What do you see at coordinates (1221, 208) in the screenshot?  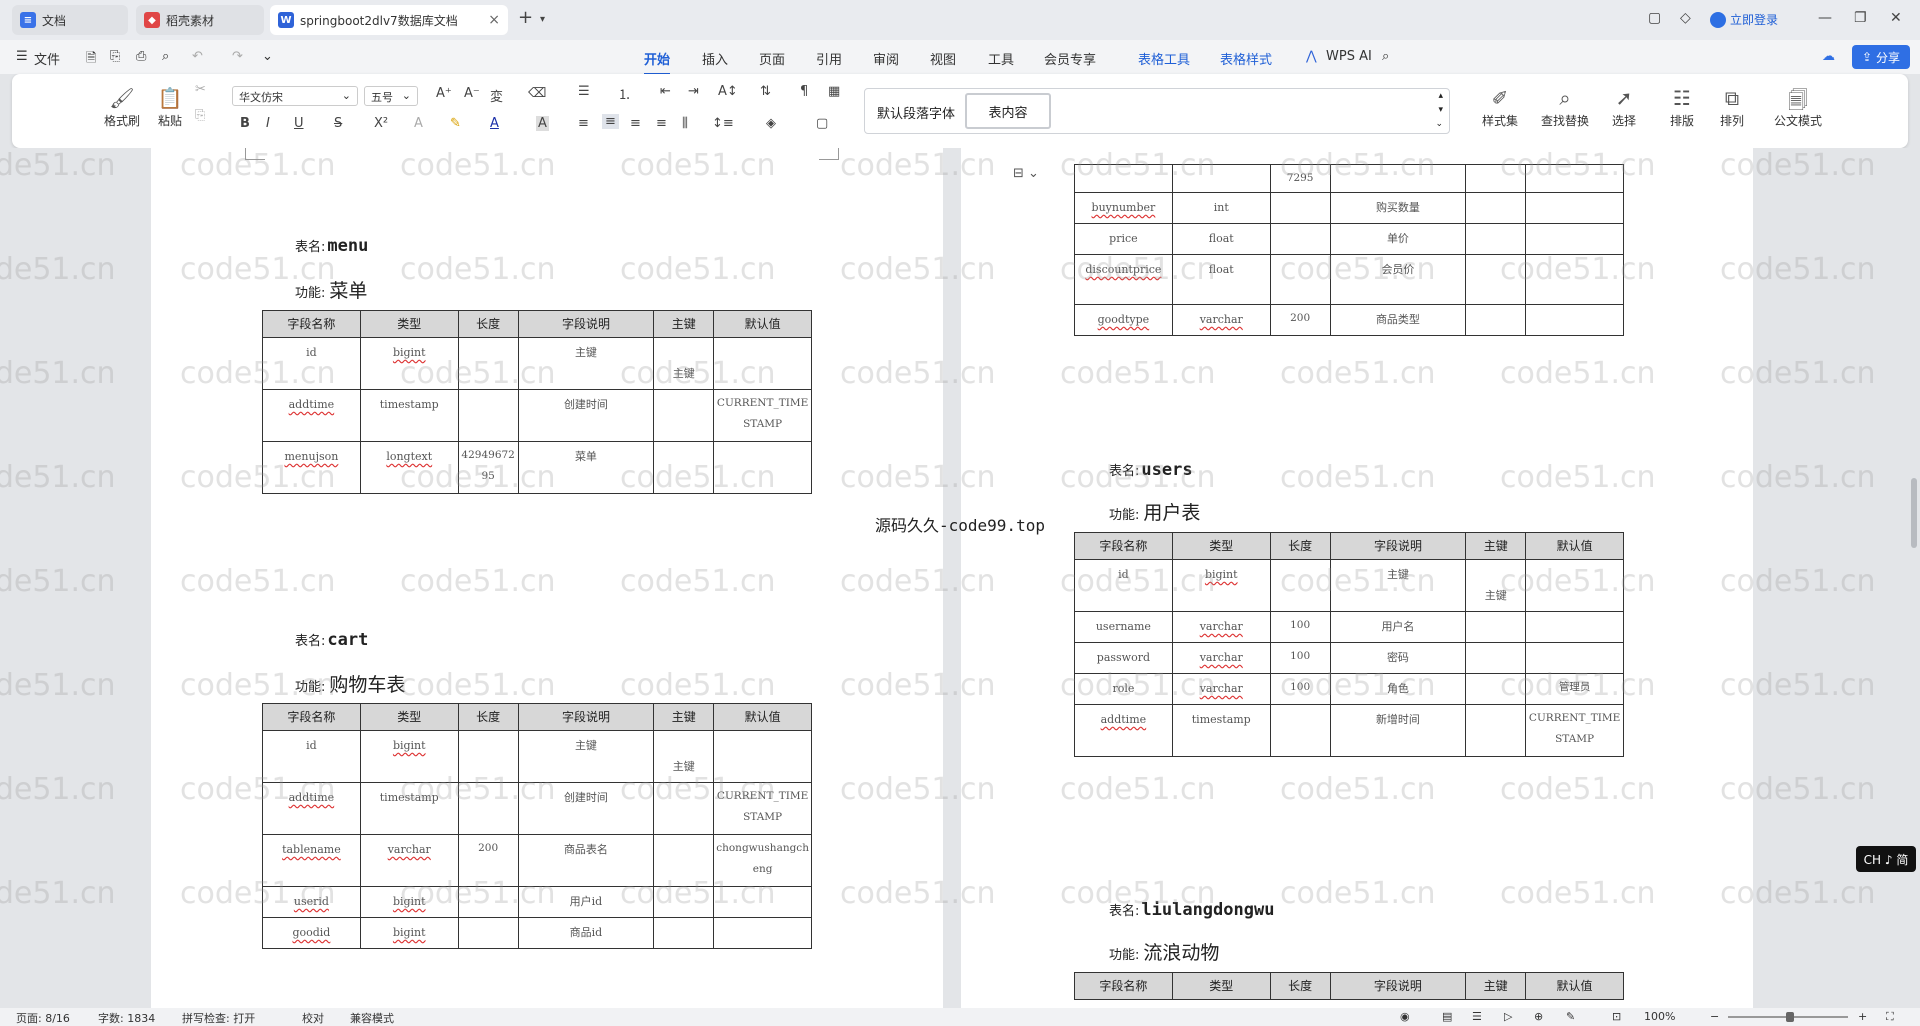 I see `table-cell: int` at bounding box center [1221, 208].